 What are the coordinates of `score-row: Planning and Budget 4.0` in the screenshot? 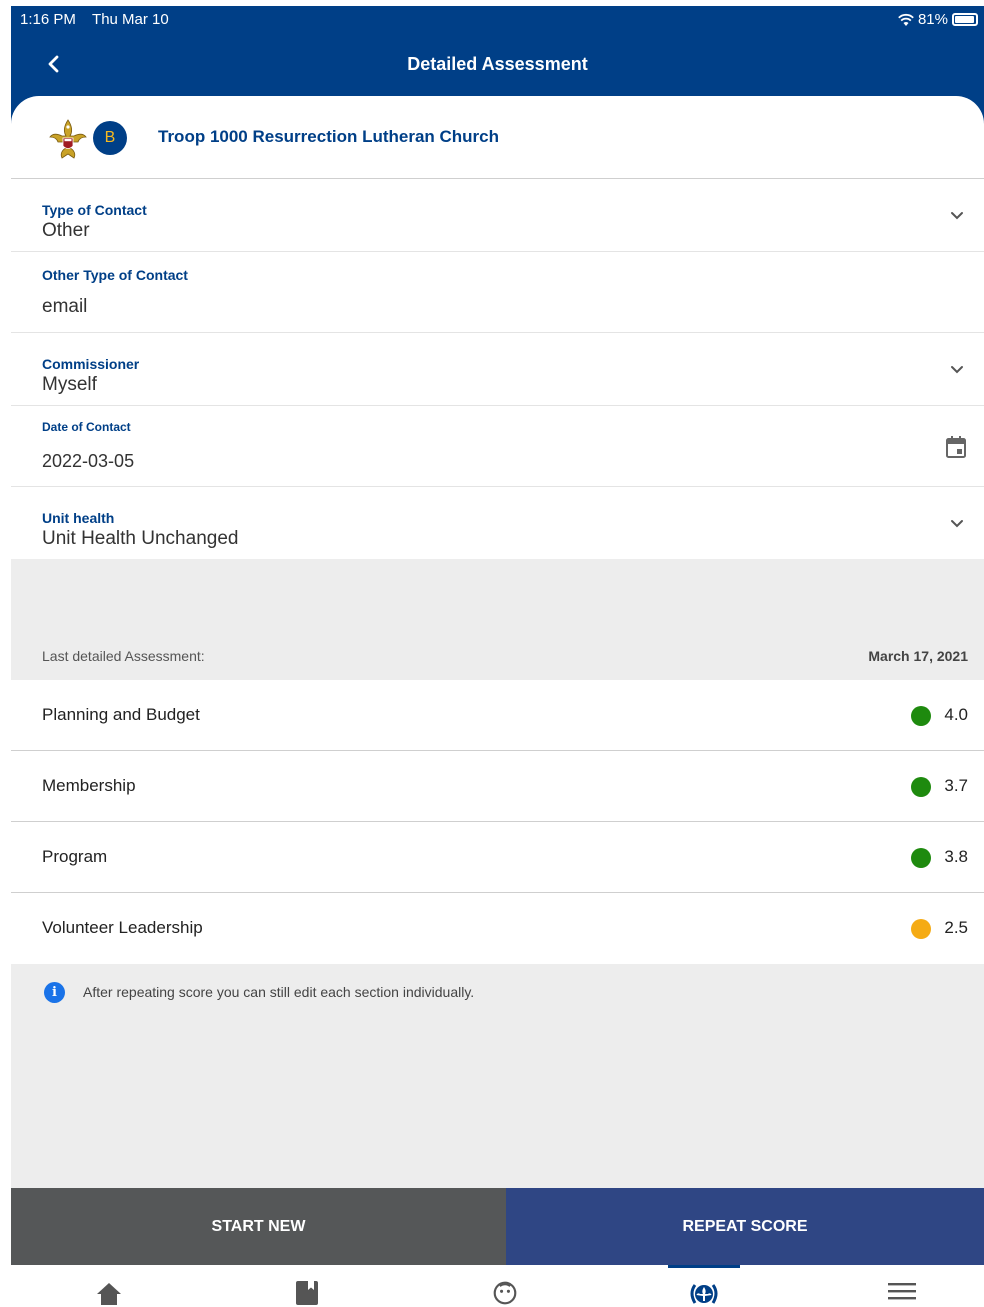 It's located at (497, 715).